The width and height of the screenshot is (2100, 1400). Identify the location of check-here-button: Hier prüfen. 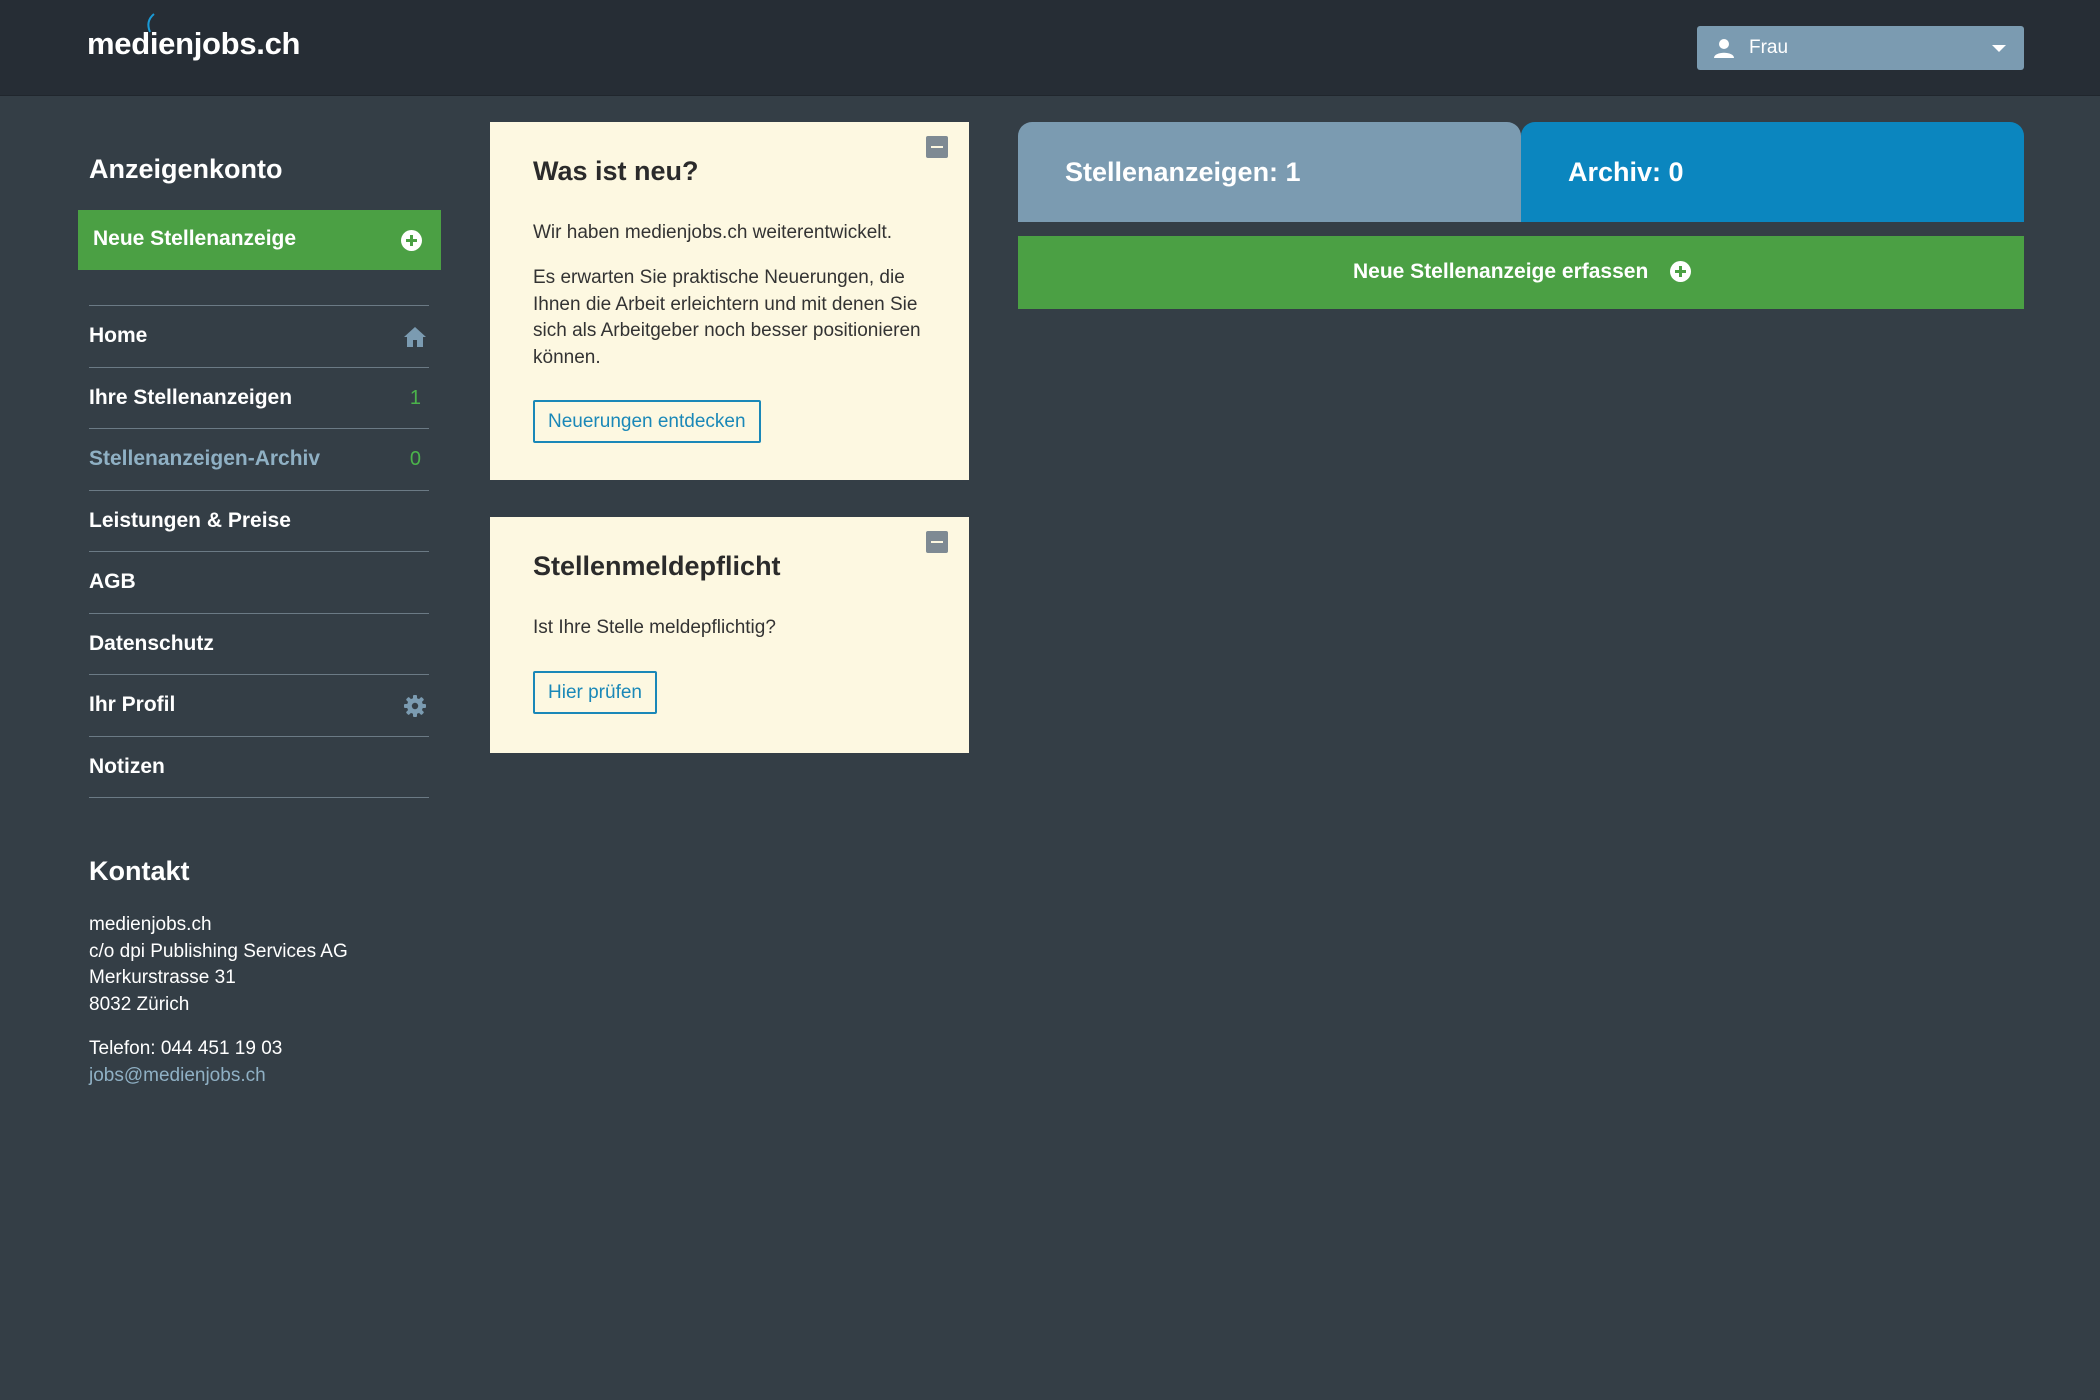
(595, 692).